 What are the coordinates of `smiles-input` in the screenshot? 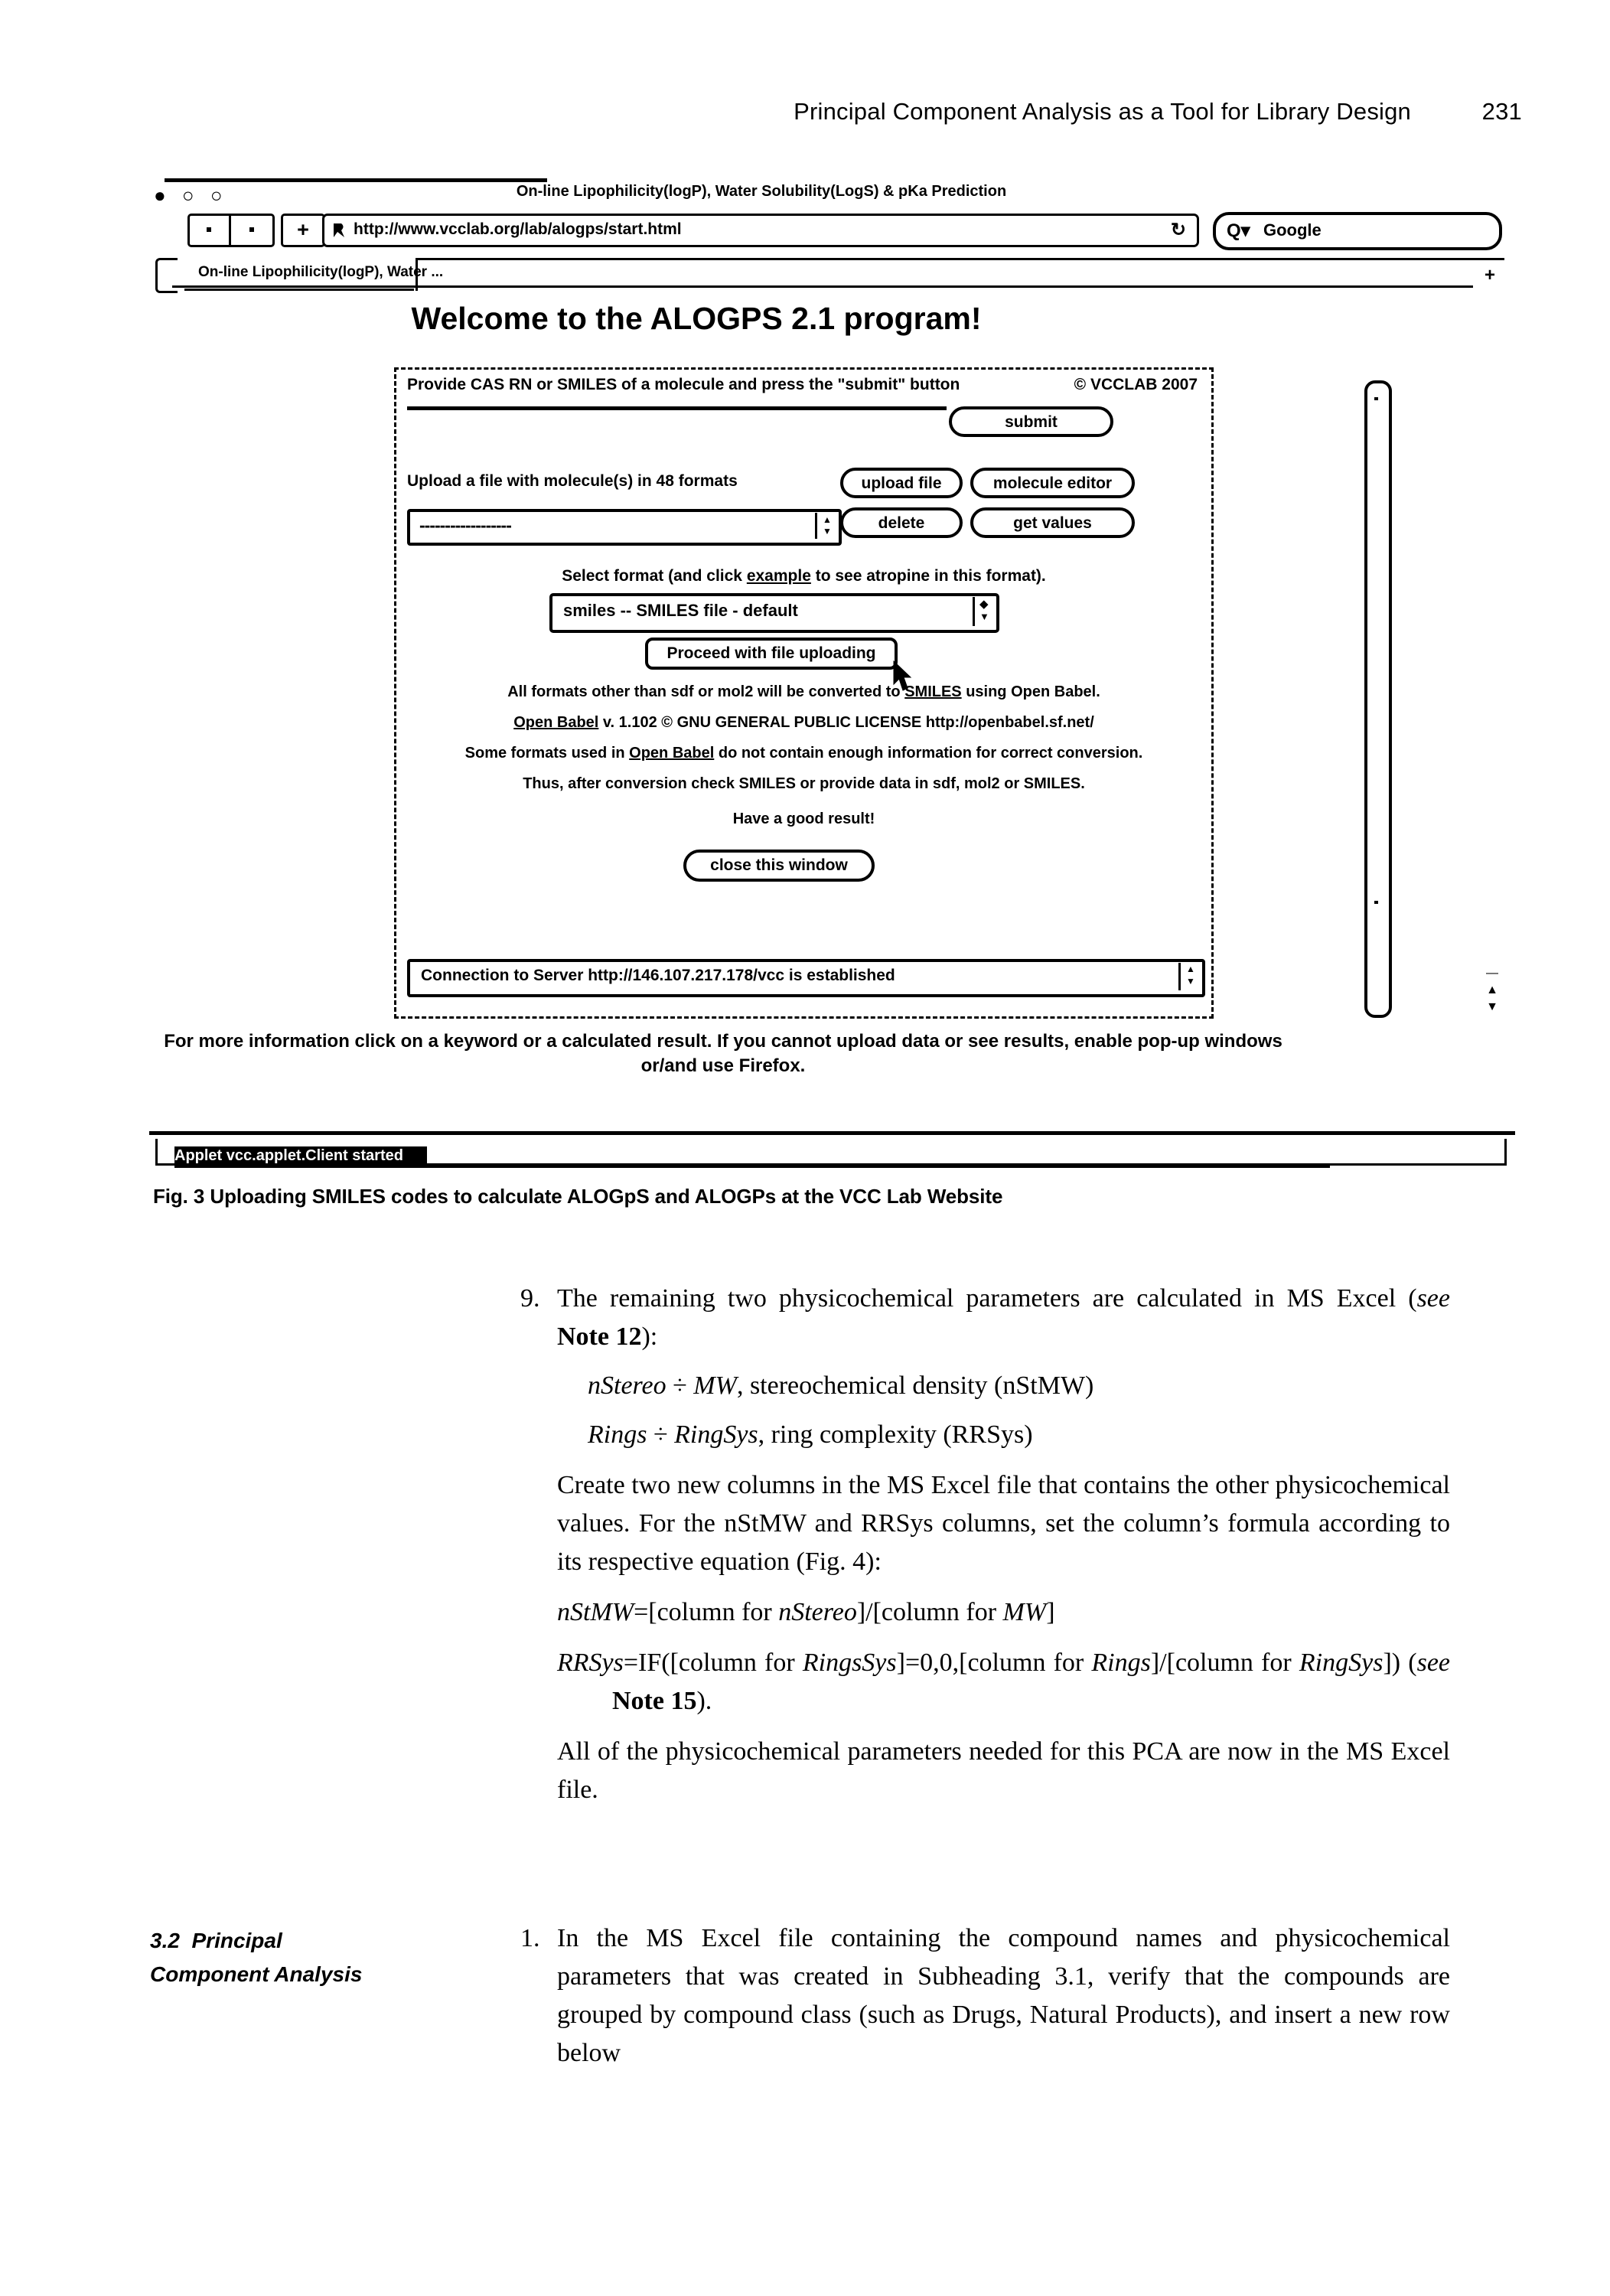 It's located at (677, 425).